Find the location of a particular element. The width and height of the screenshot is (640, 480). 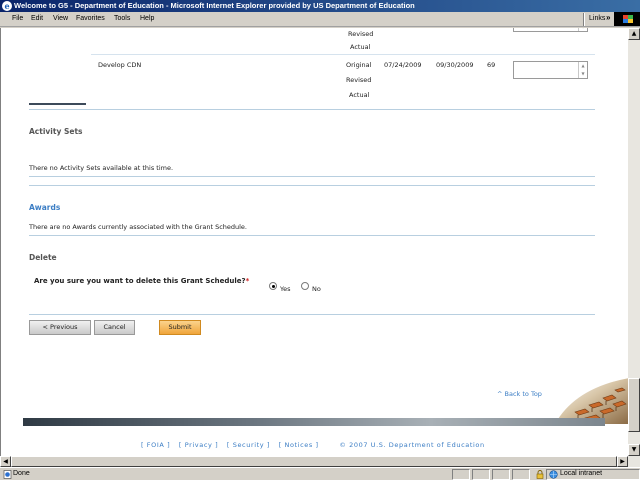

scroll-right-button: ▶ is located at coordinates (622, 461).